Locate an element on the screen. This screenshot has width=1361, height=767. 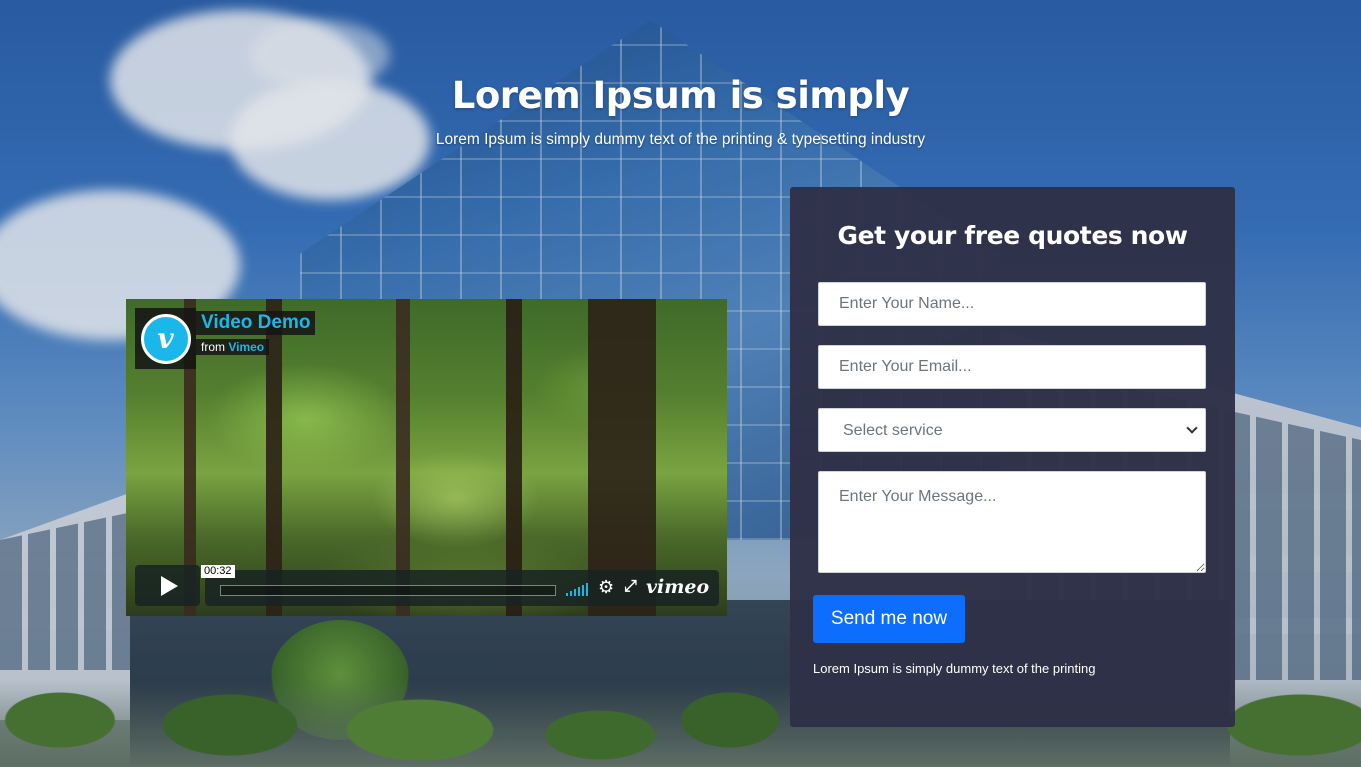
video-source: from Vimeo is located at coordinates (233, 347).